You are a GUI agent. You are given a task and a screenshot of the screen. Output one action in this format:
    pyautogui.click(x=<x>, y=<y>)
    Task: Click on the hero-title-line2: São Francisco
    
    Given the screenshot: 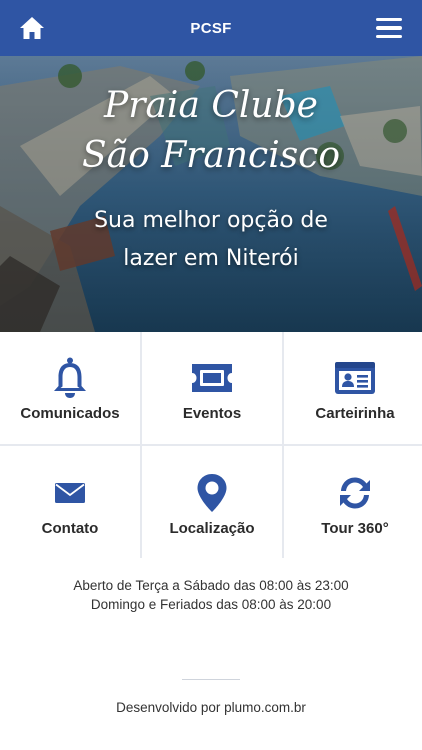 What is the action you would take?
    pyautogui.click(x=211, y=155)
    